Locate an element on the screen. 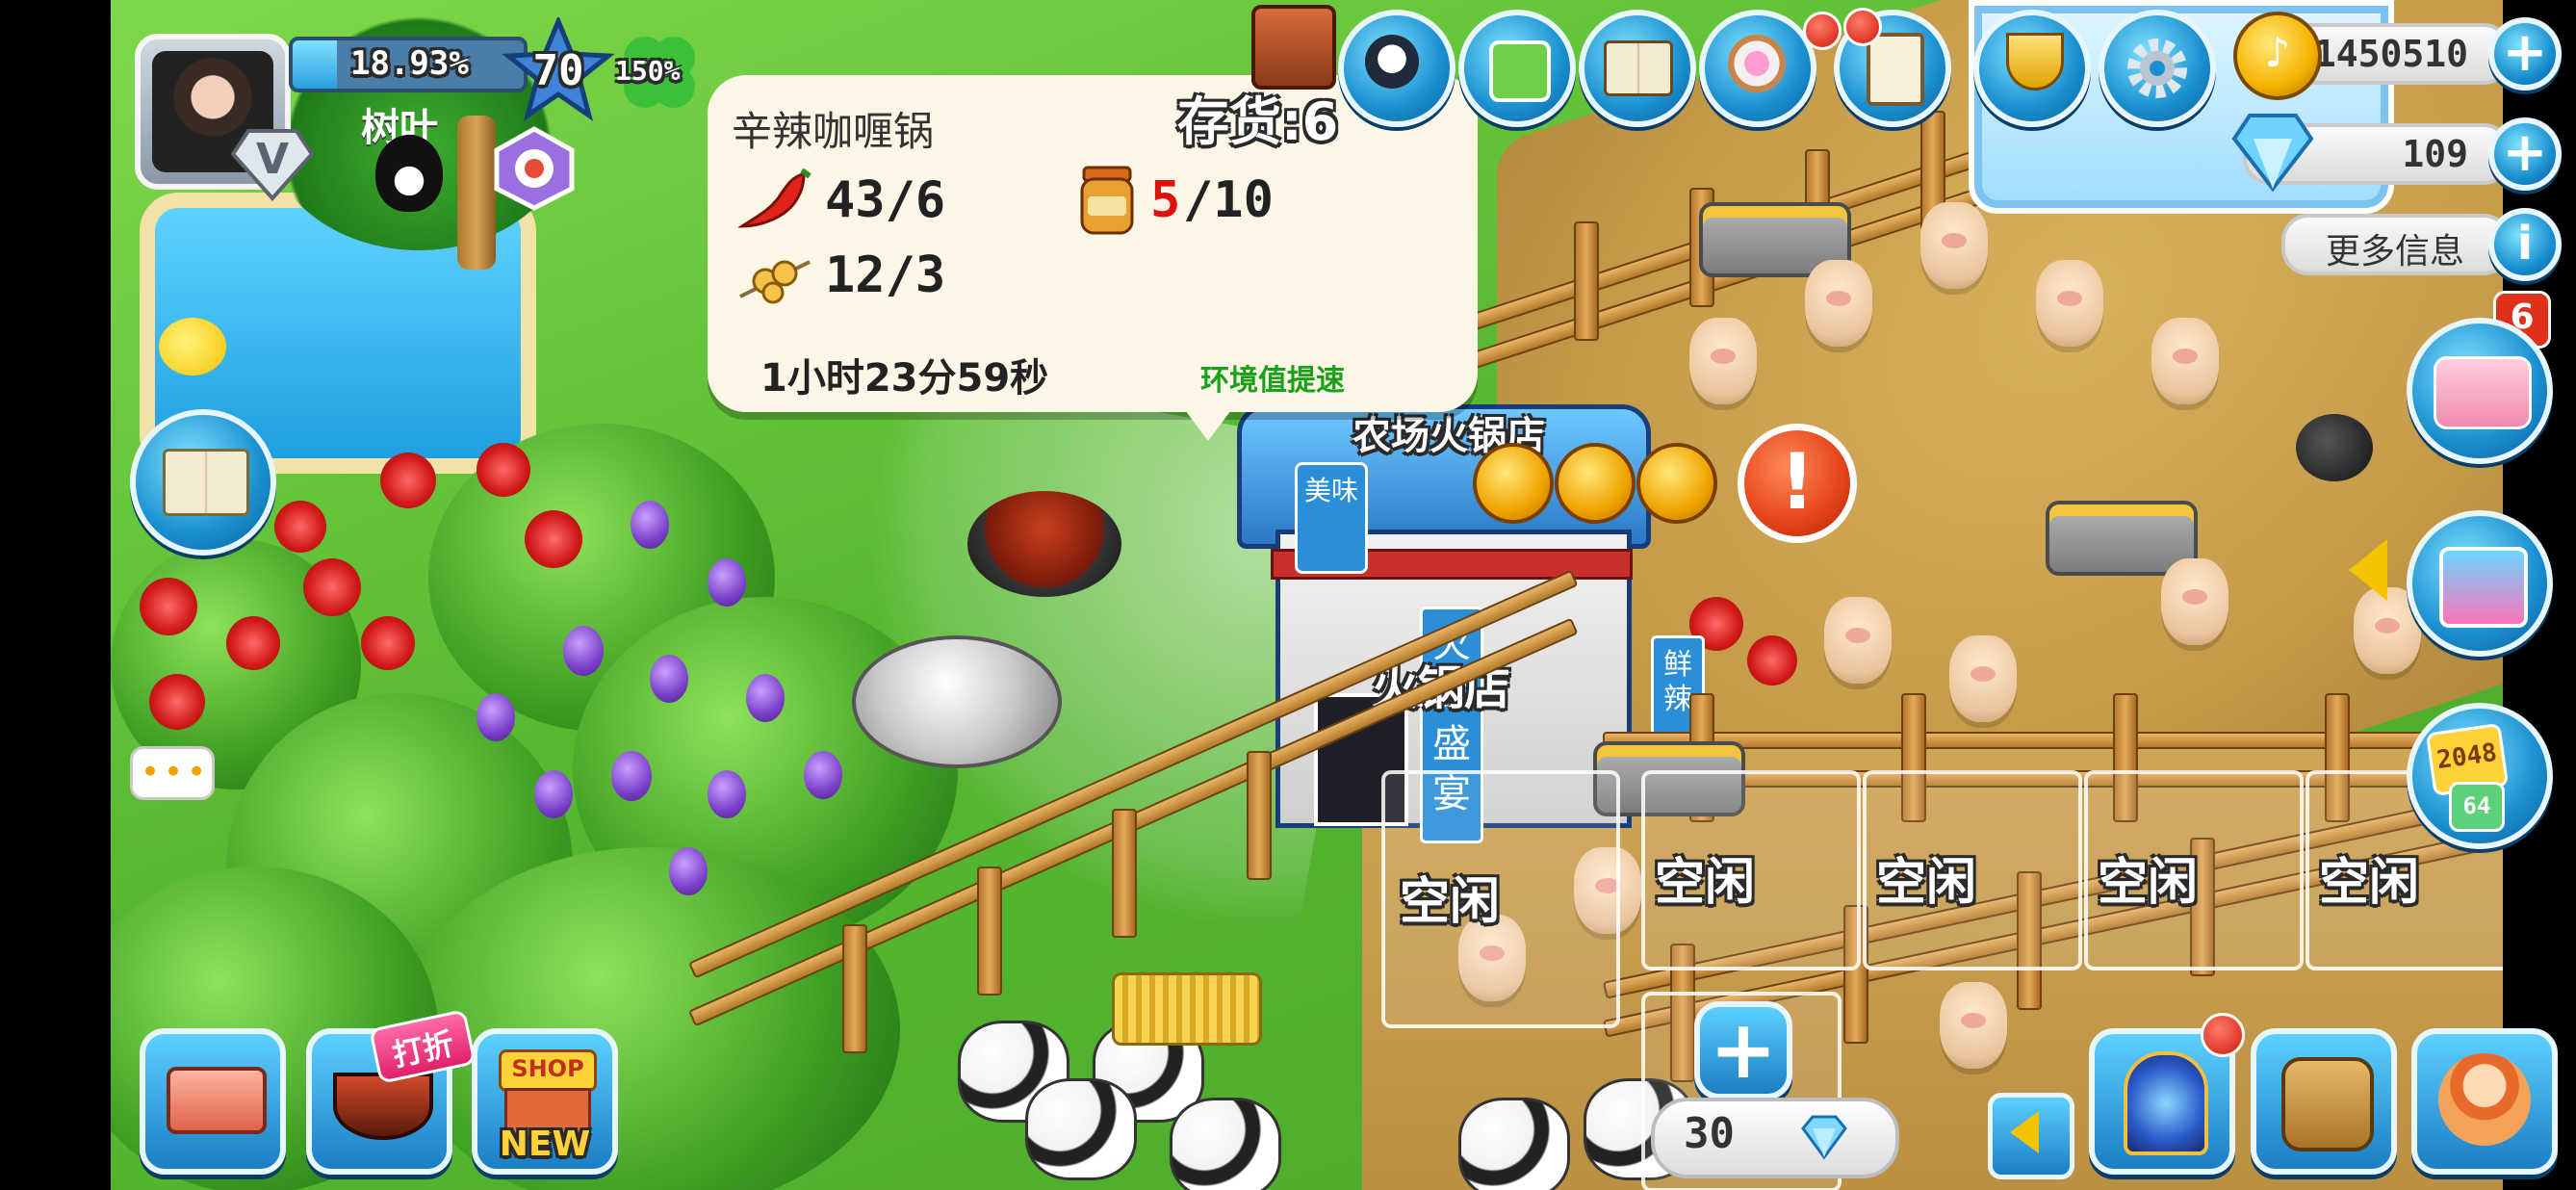 The width and height of the screenshot is (2576, 1190). side-collapse-arrow is located at coordinates (2368, 570).